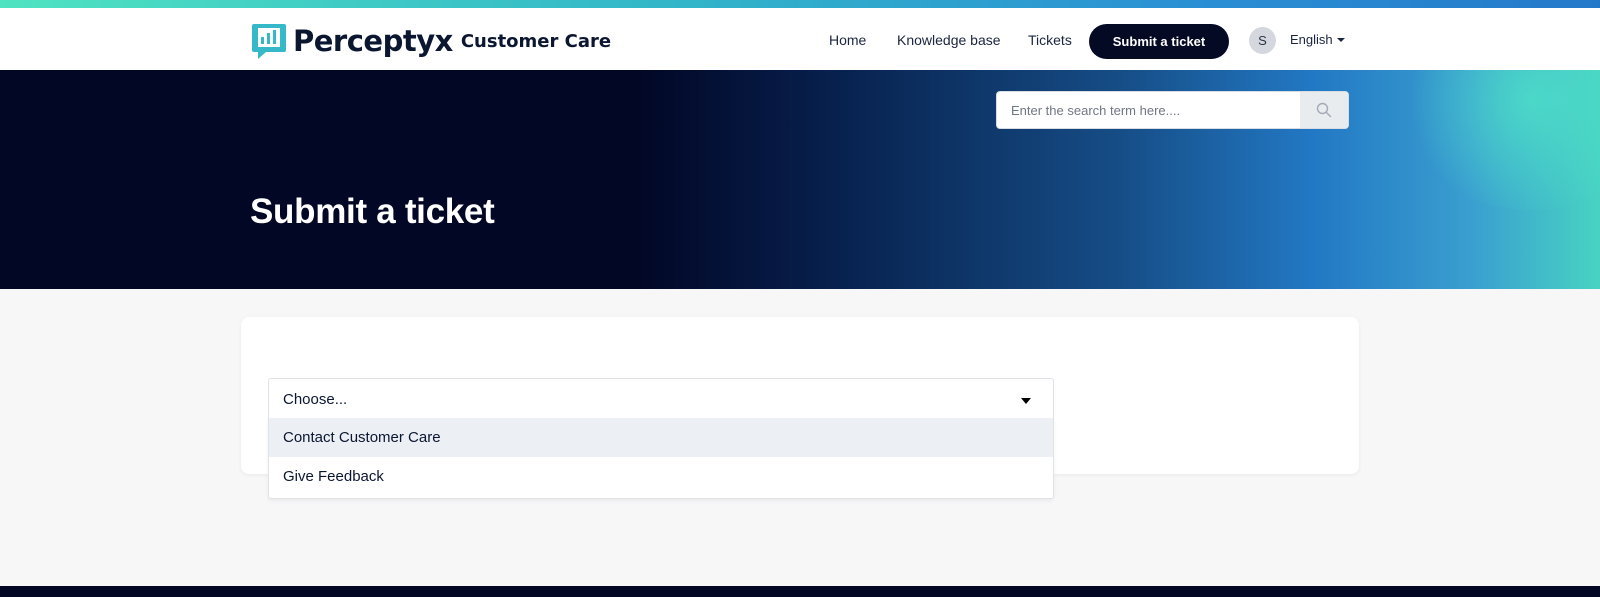 This screenshot has width=1600, height=597. I want to click on search-button, so click(1324, 110).